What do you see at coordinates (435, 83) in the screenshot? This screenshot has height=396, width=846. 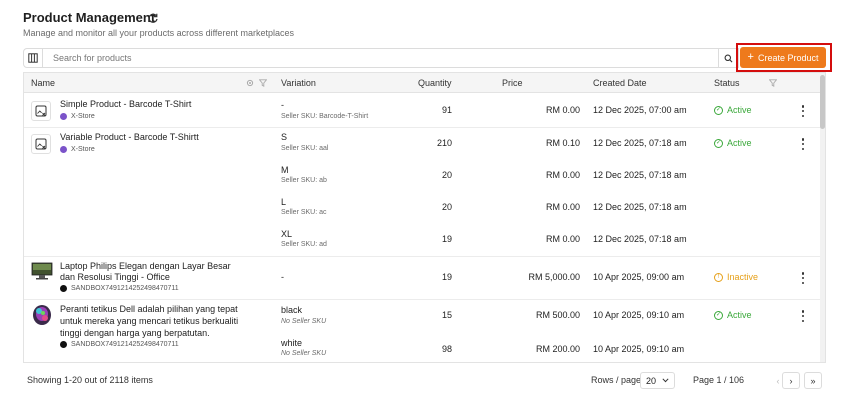 I see `column-header-quantity: Quantity` at bounding box center [435, 83].